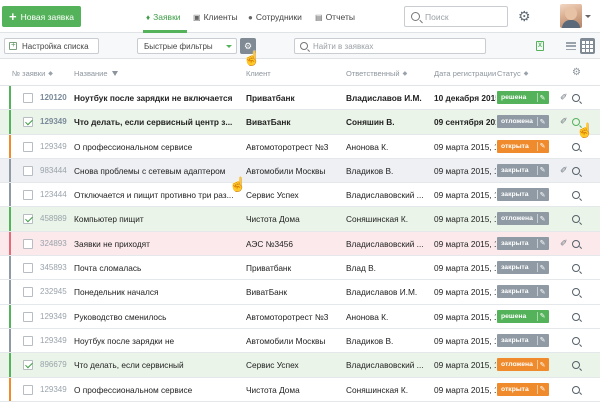 Image resolution: width=600 pixels, height=408 pixels. What do you see at coordinates (215, 17) in the screenshot?
I see `nav-tab-clients: ▣ Клиенты` at bounding box center [215, 17].